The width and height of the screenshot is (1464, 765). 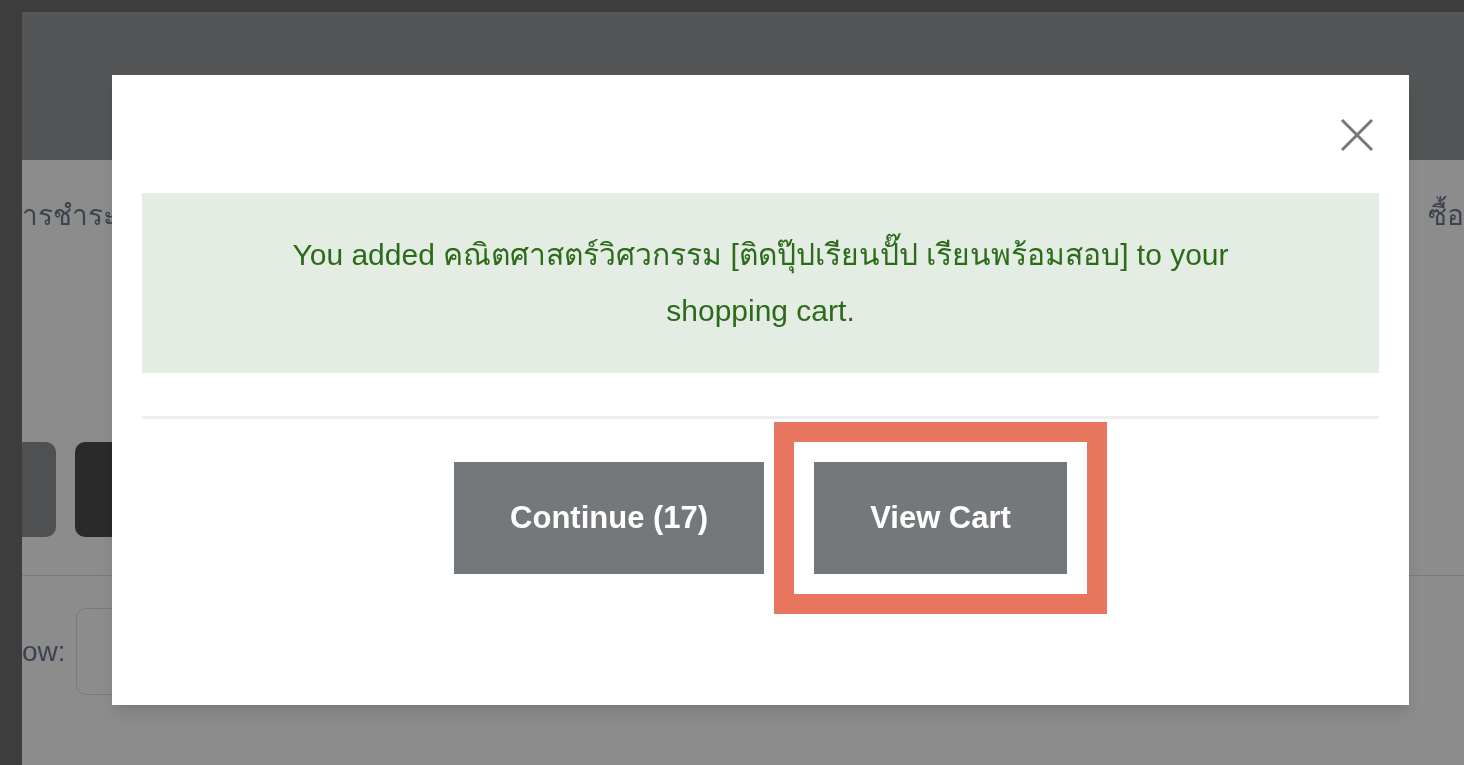 I want to click on page-text: ารชำระ, so click(x=70, y=216).